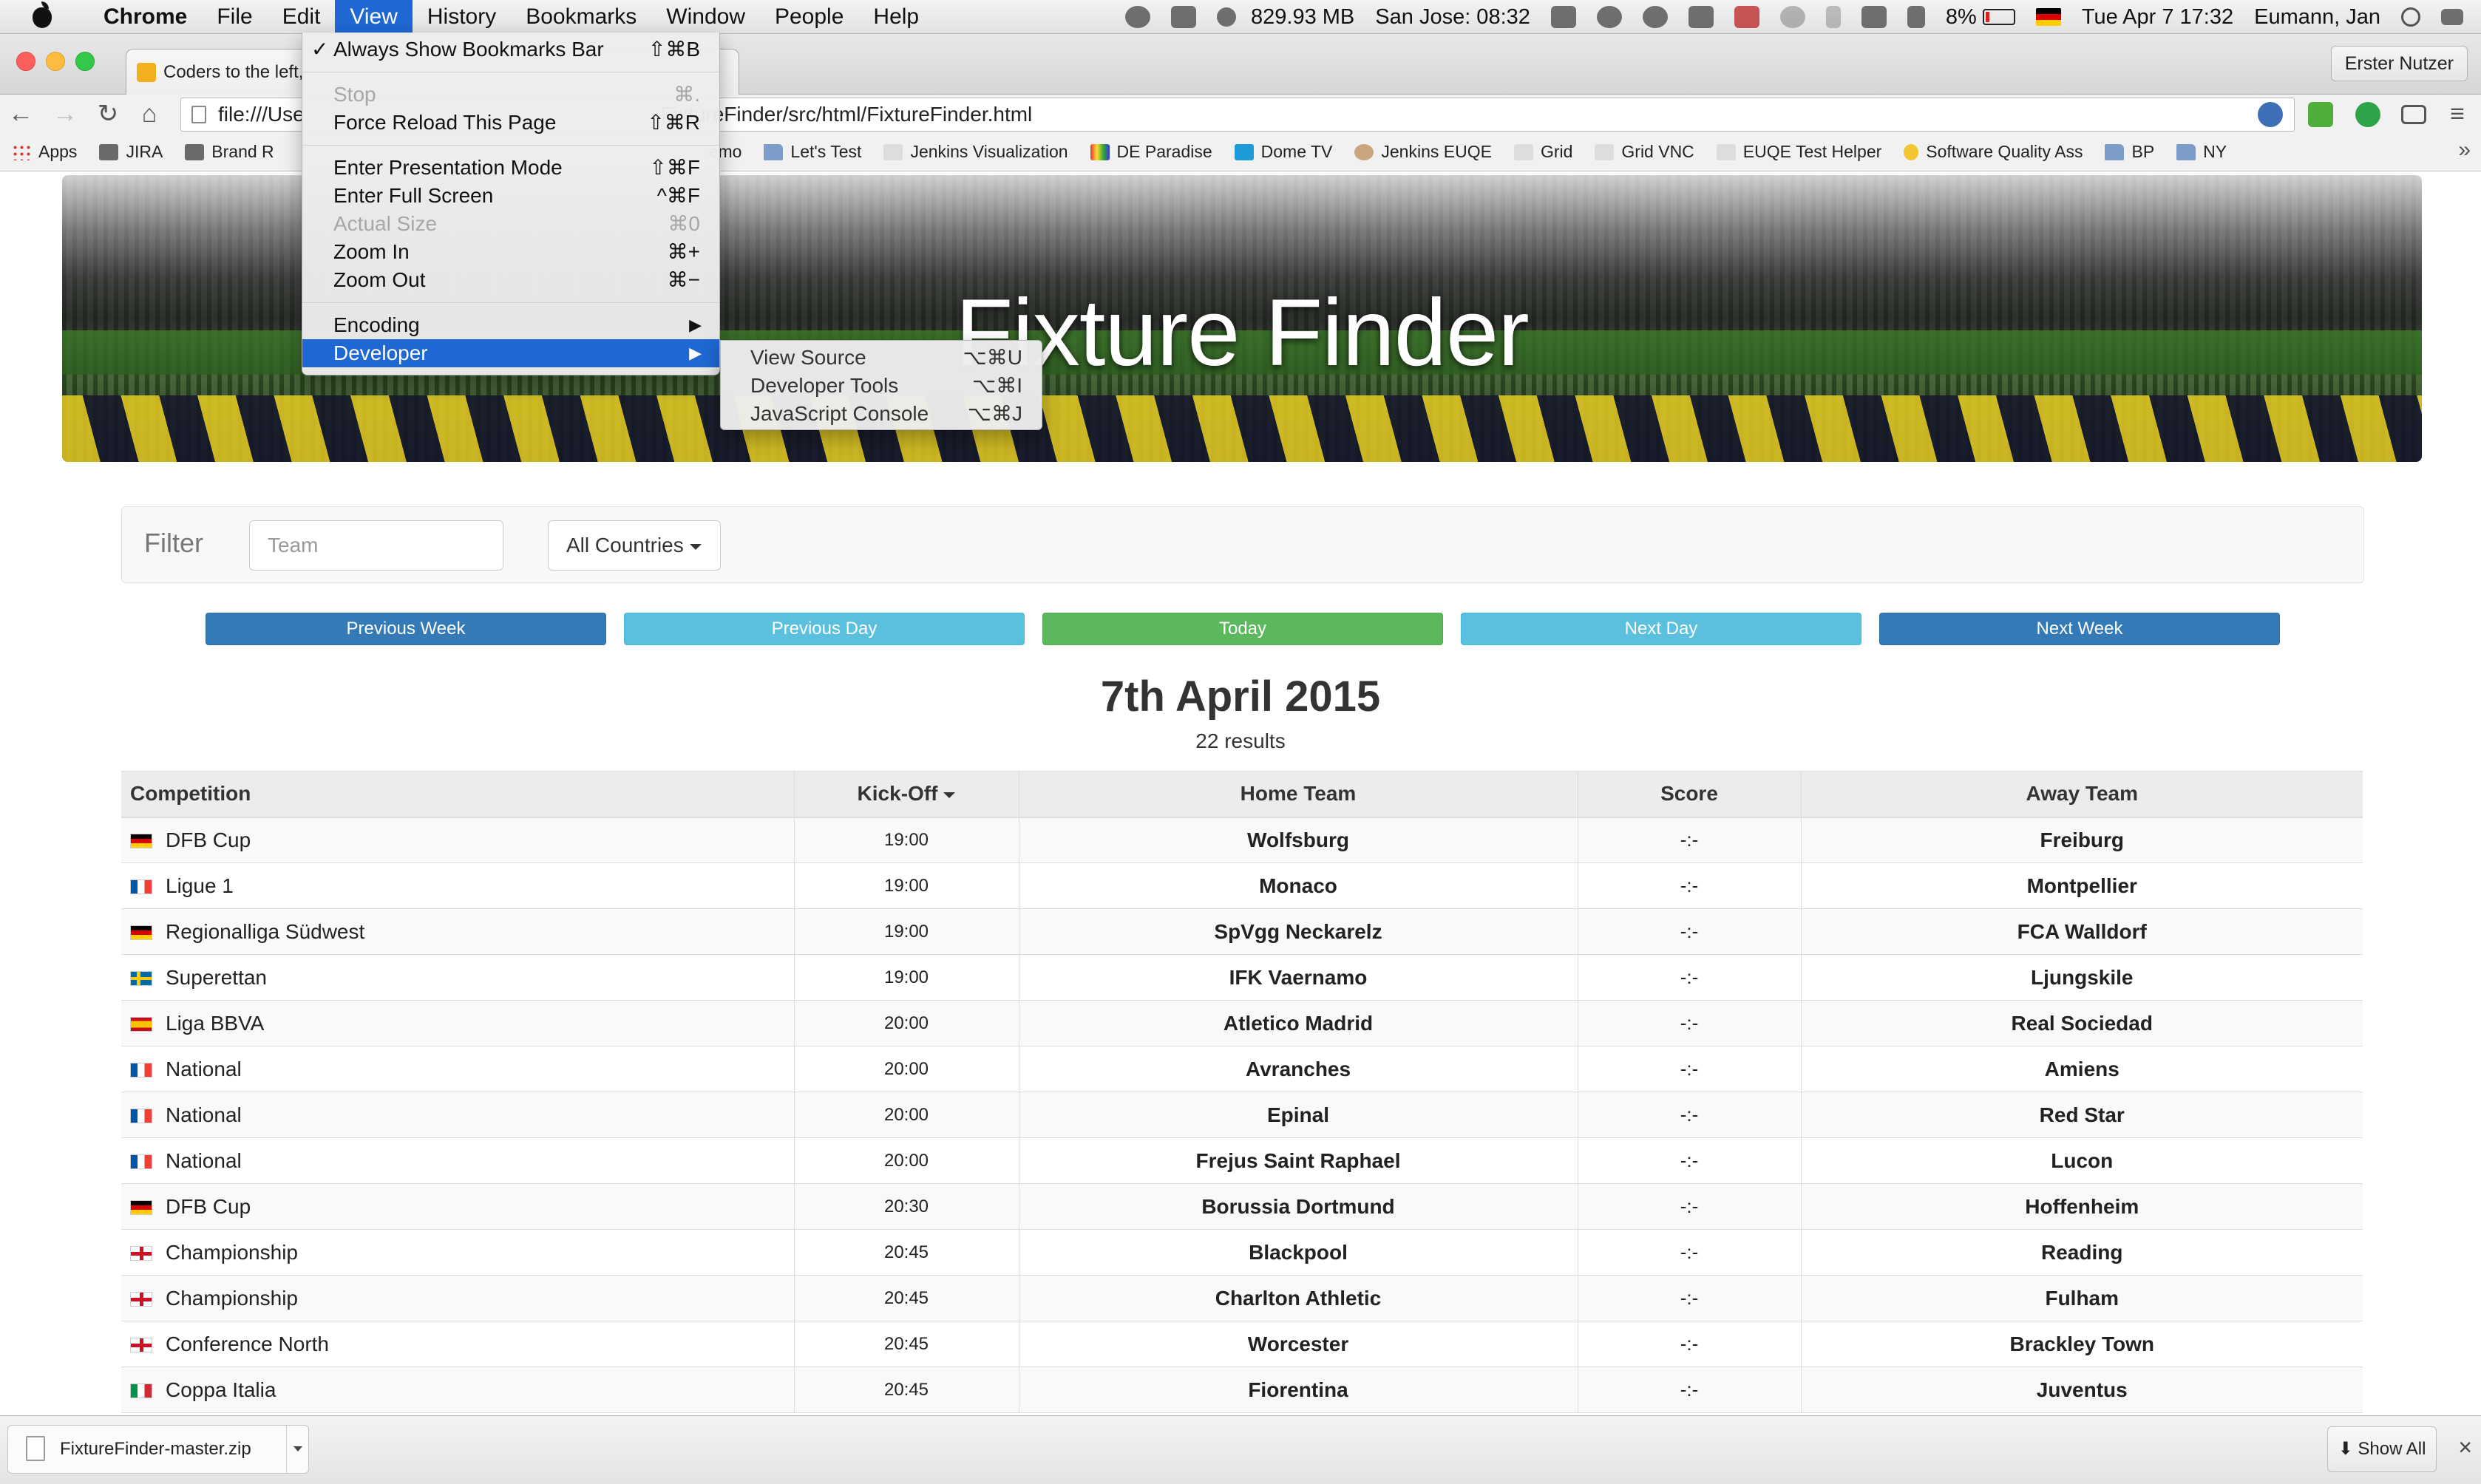 The height and width of the screenshot is (1484, 2481). I want to click on cast-icon, so click(2413, 114).